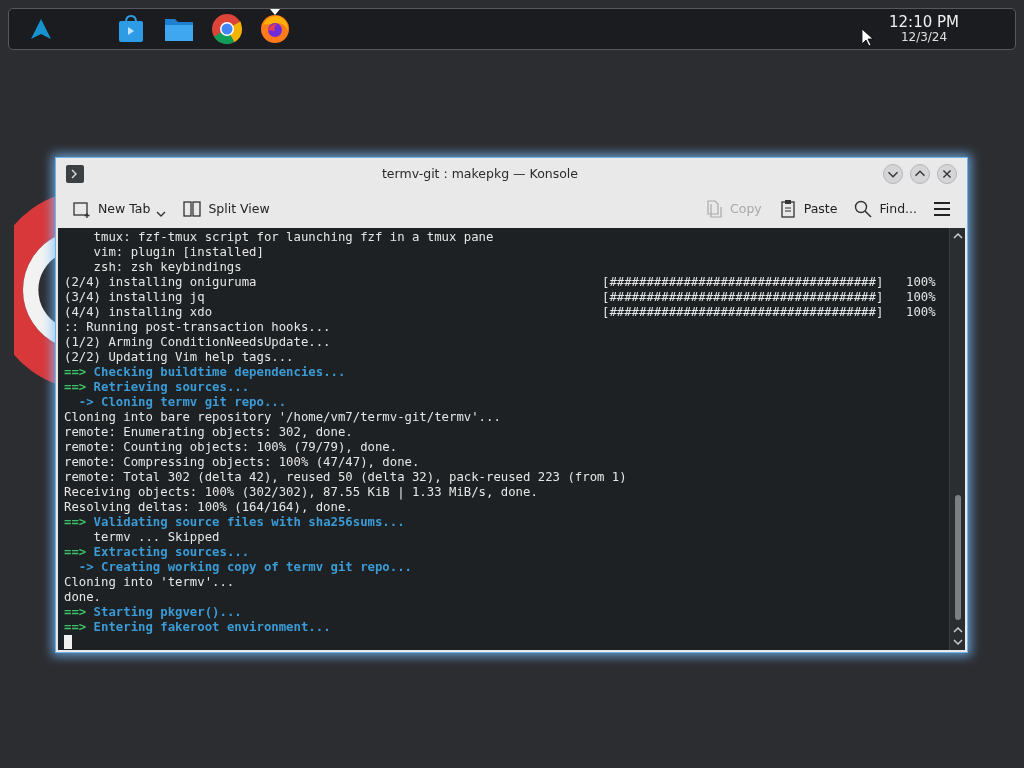 This screenshot has height=768, width=1024. Describe the element at coordinates (942, 209) in the screenshot. I see `menu-icon` at that location.